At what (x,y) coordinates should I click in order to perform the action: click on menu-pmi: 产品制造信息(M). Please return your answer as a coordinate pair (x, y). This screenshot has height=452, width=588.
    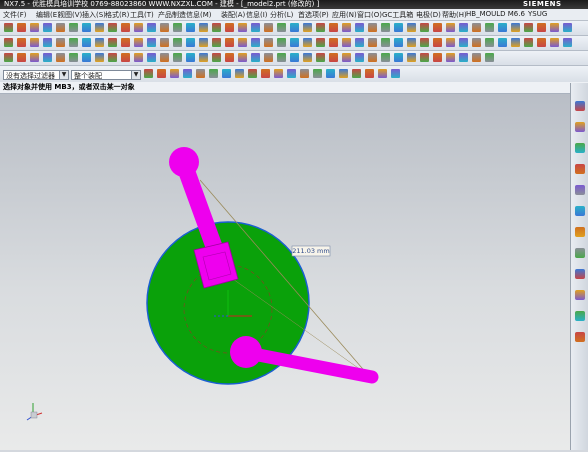
    Looking at the image, I should click on (185, 15).